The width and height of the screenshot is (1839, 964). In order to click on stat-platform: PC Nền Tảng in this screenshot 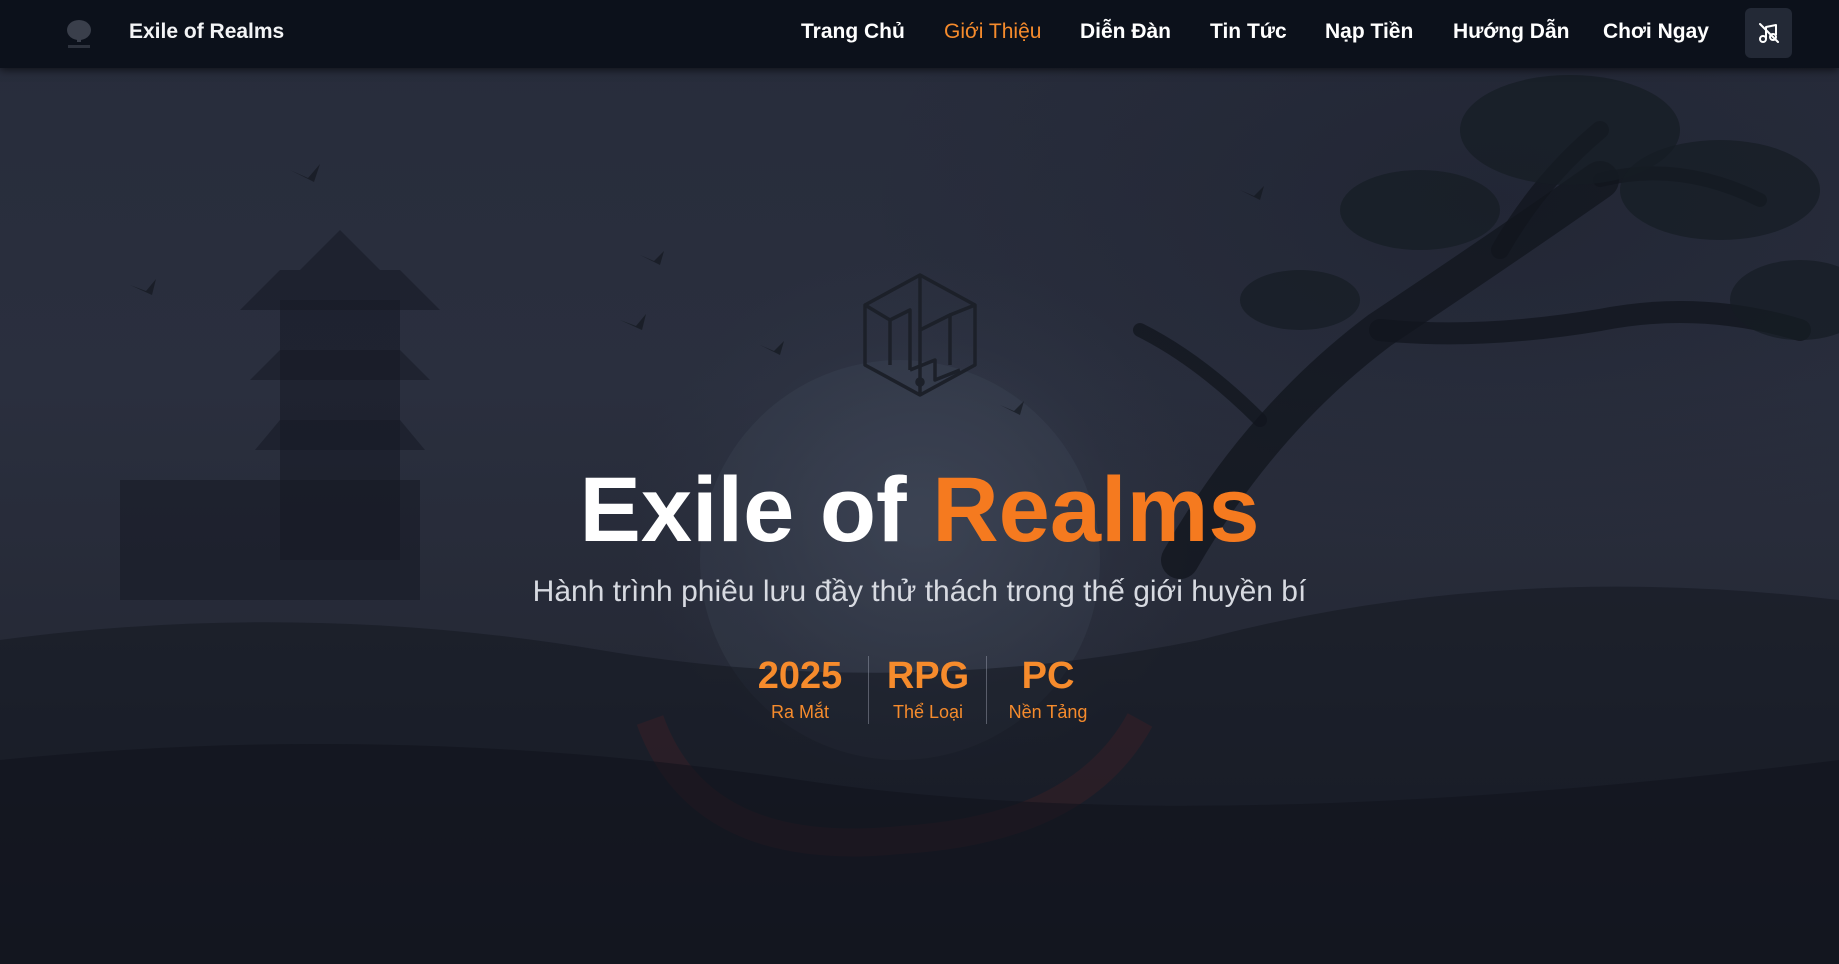, I will do `click(1048, 688)`.